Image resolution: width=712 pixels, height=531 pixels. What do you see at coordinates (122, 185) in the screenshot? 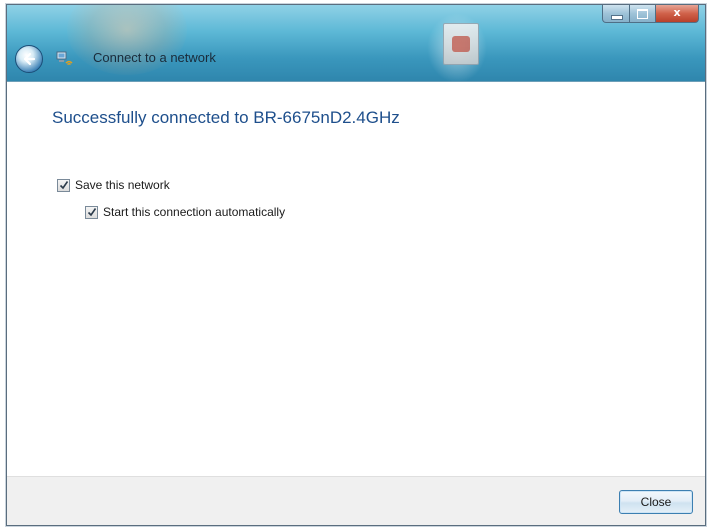
I see `save-network-label: Save this network` at bounding box center [122, 185].